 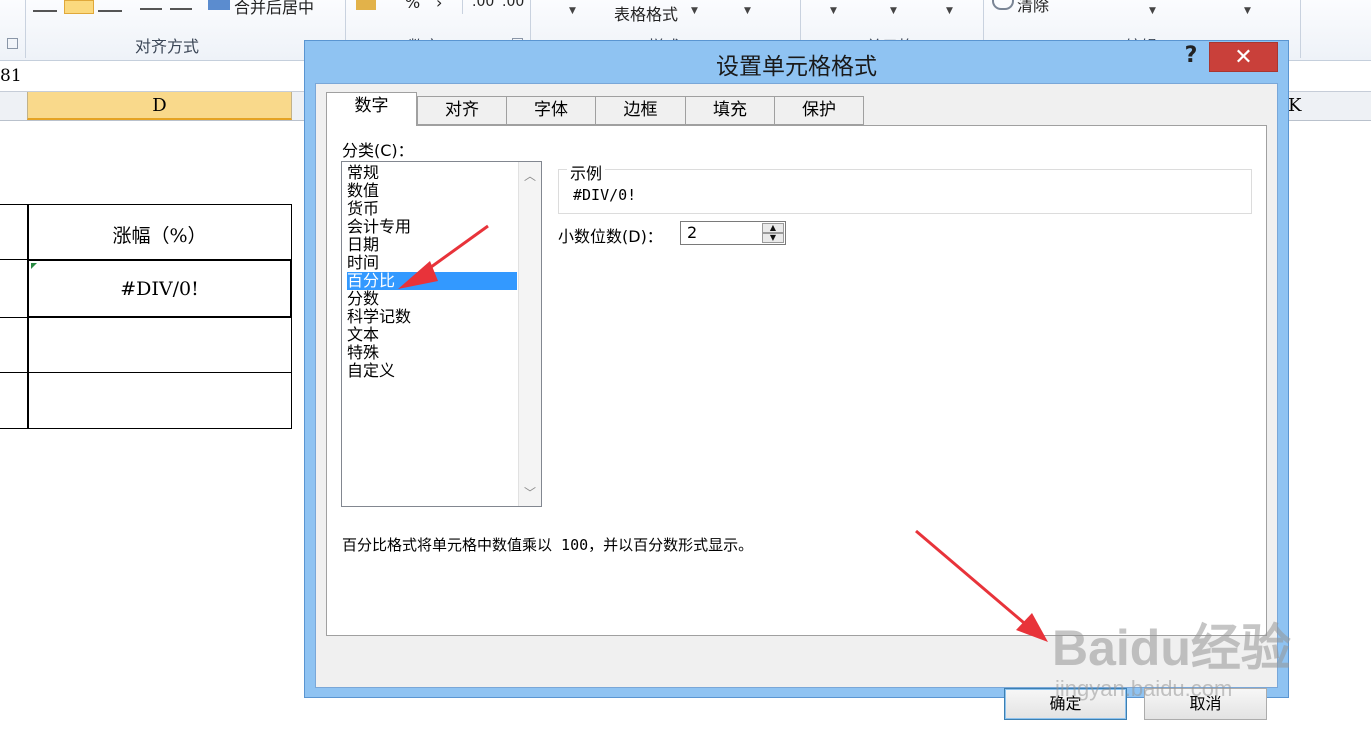 What do you see at coordinates (1144, 688) in the screenshot?
I see `watermark-url: jingyan.baidu.com` at bounding box center [1144, 688].